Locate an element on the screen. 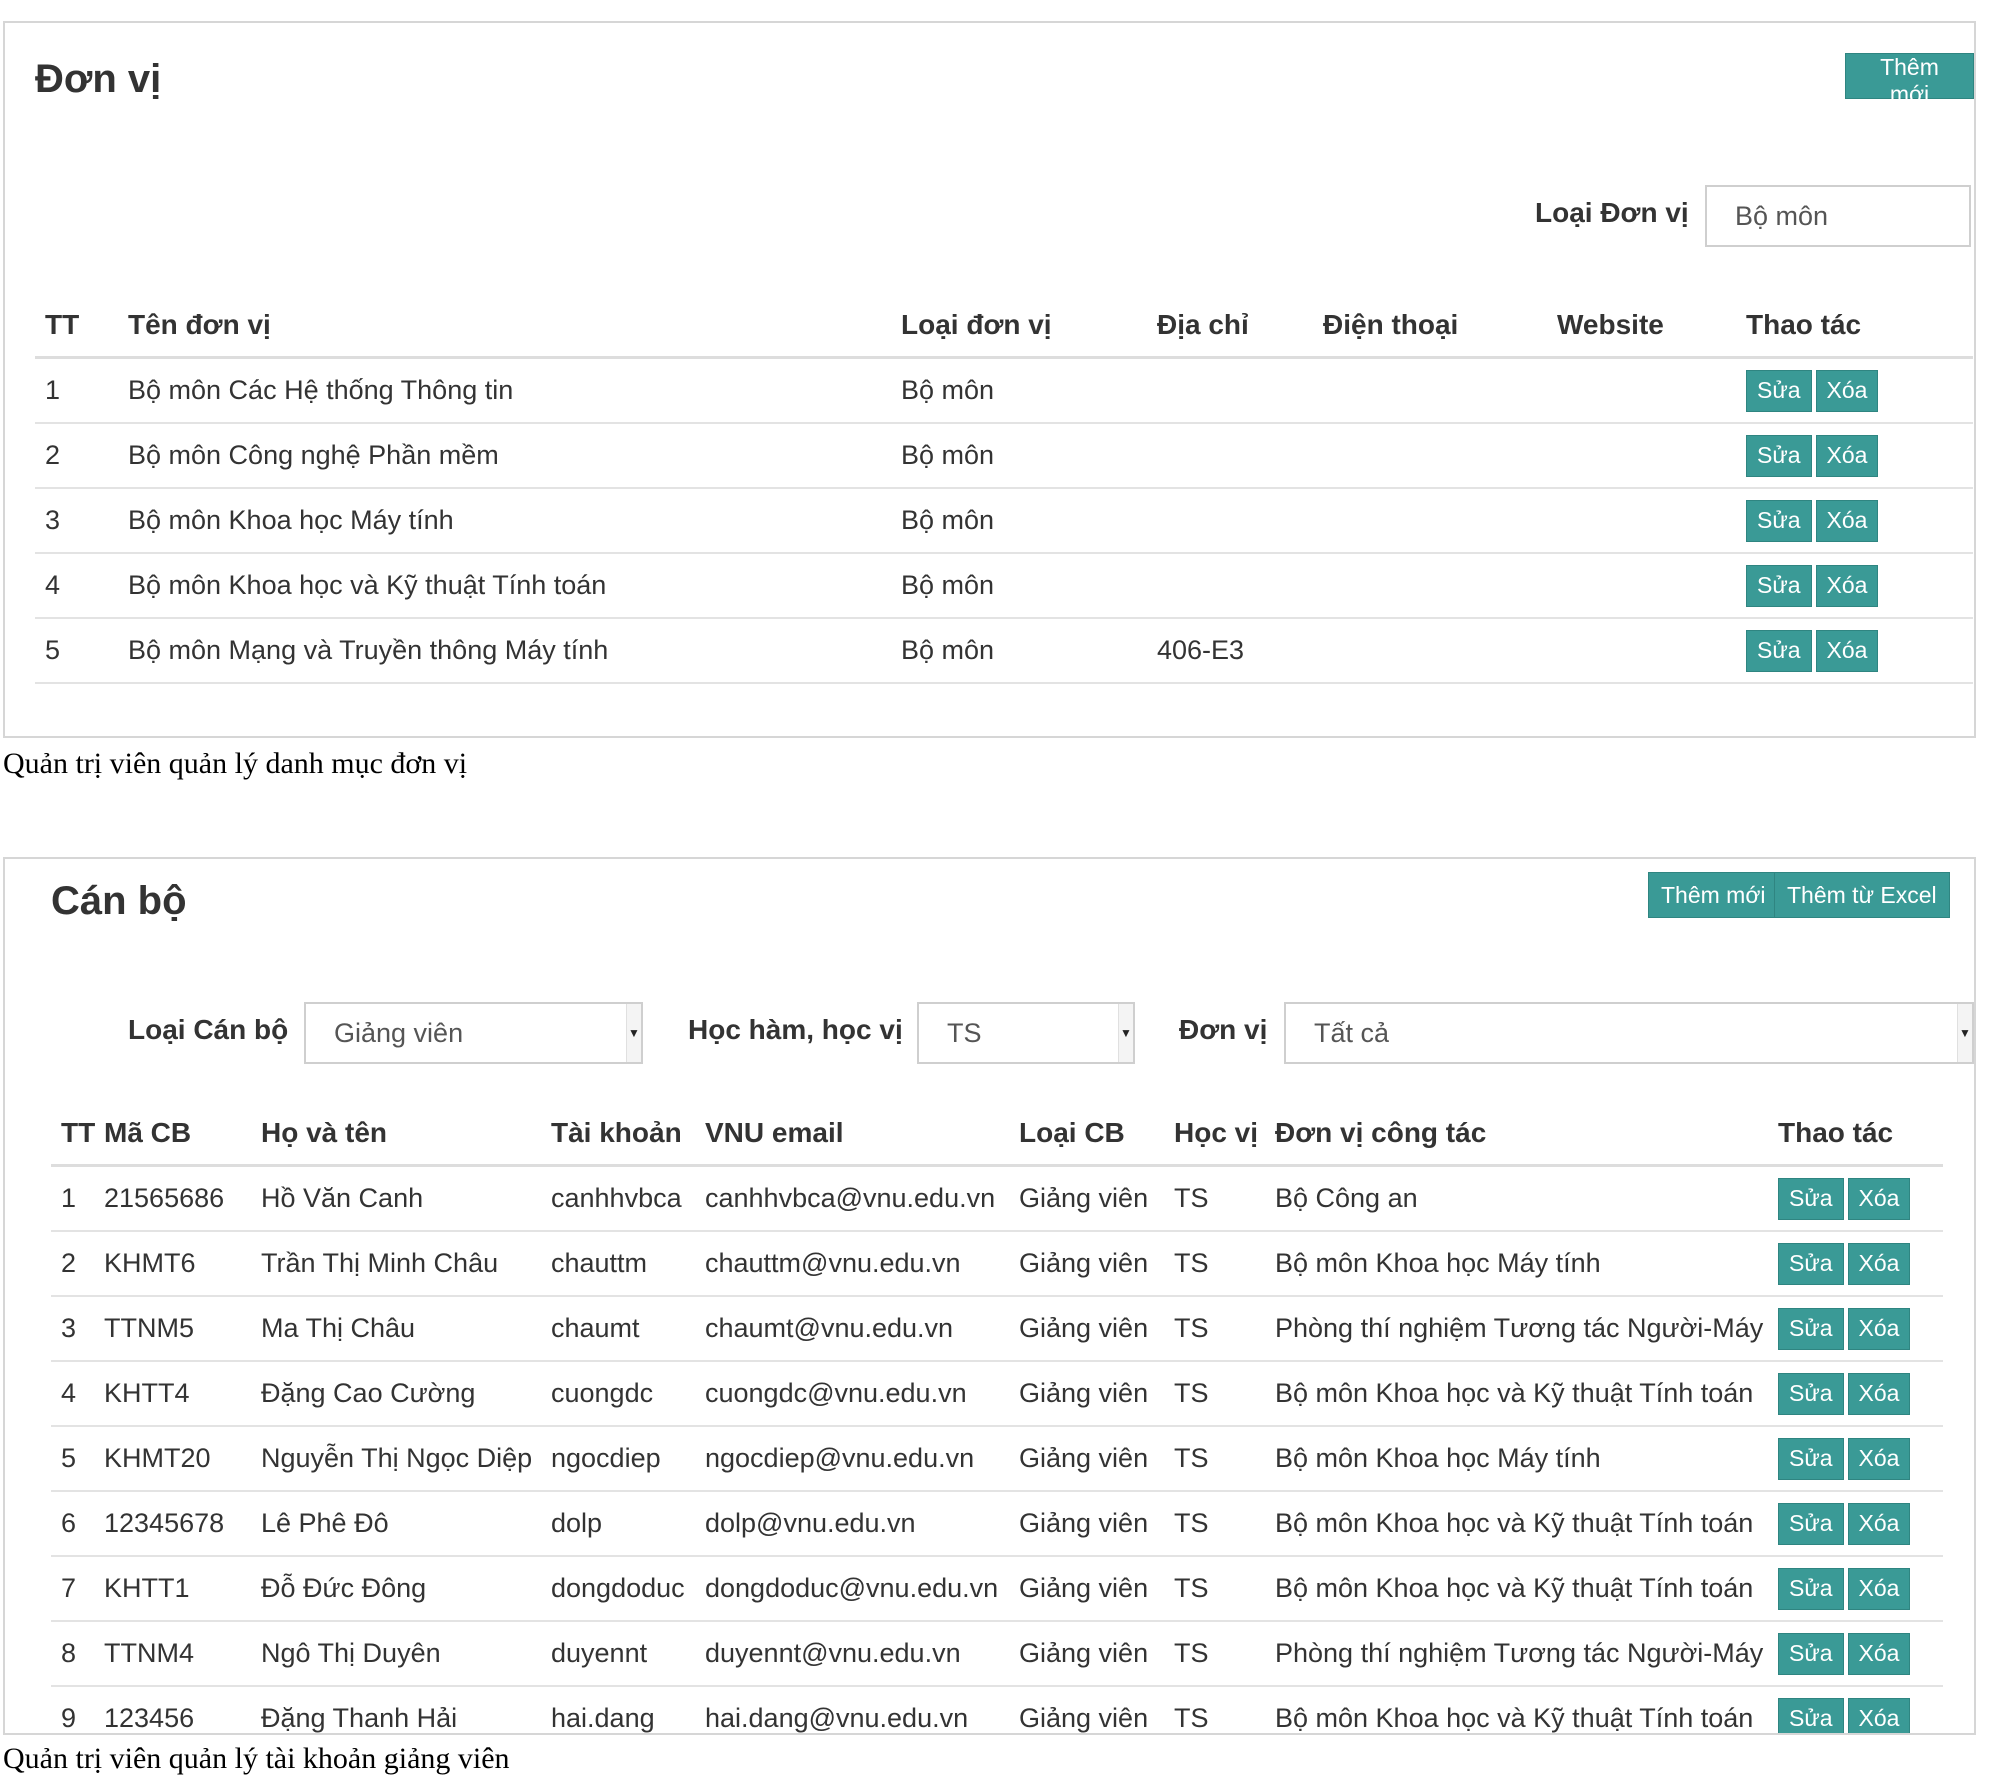 This screenshot has height=1778, width=2000. cell-tt: 5 is located at coordinates (81, 651).